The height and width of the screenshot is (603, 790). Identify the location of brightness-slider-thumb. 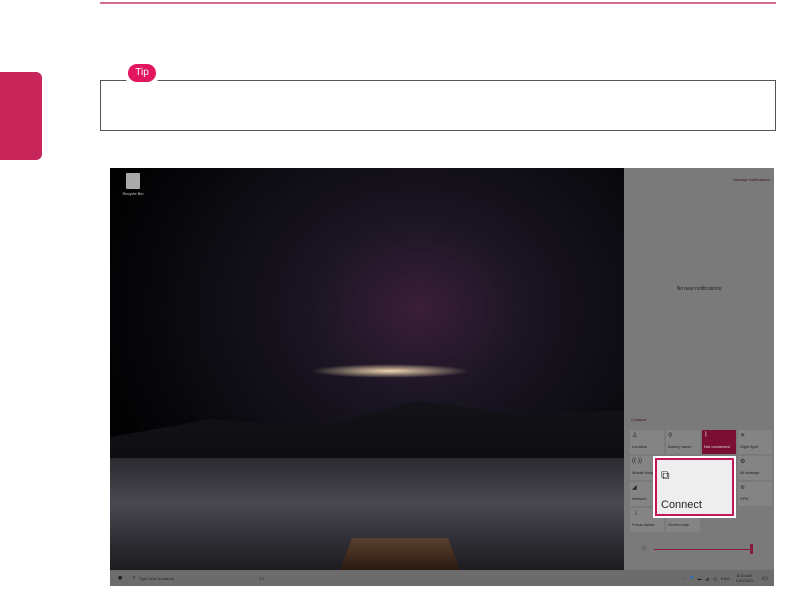
(751, 549).